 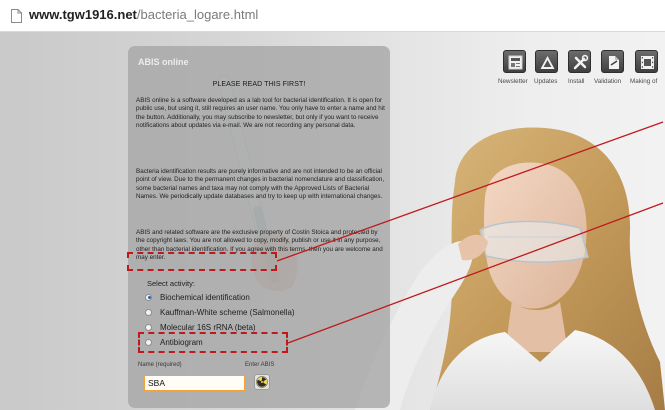 I want to click on page-icon, so click(x=16, y=16).